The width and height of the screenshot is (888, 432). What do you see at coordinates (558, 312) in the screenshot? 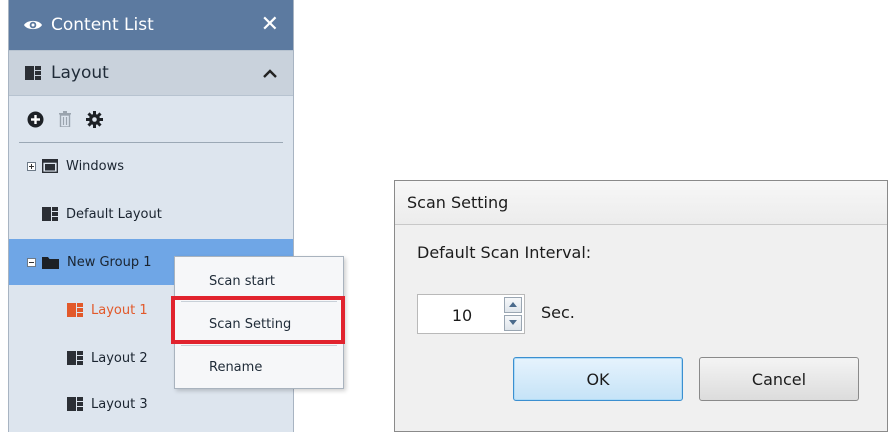
I see `interval-unit: Sec.` at bounding box center [558, 312].